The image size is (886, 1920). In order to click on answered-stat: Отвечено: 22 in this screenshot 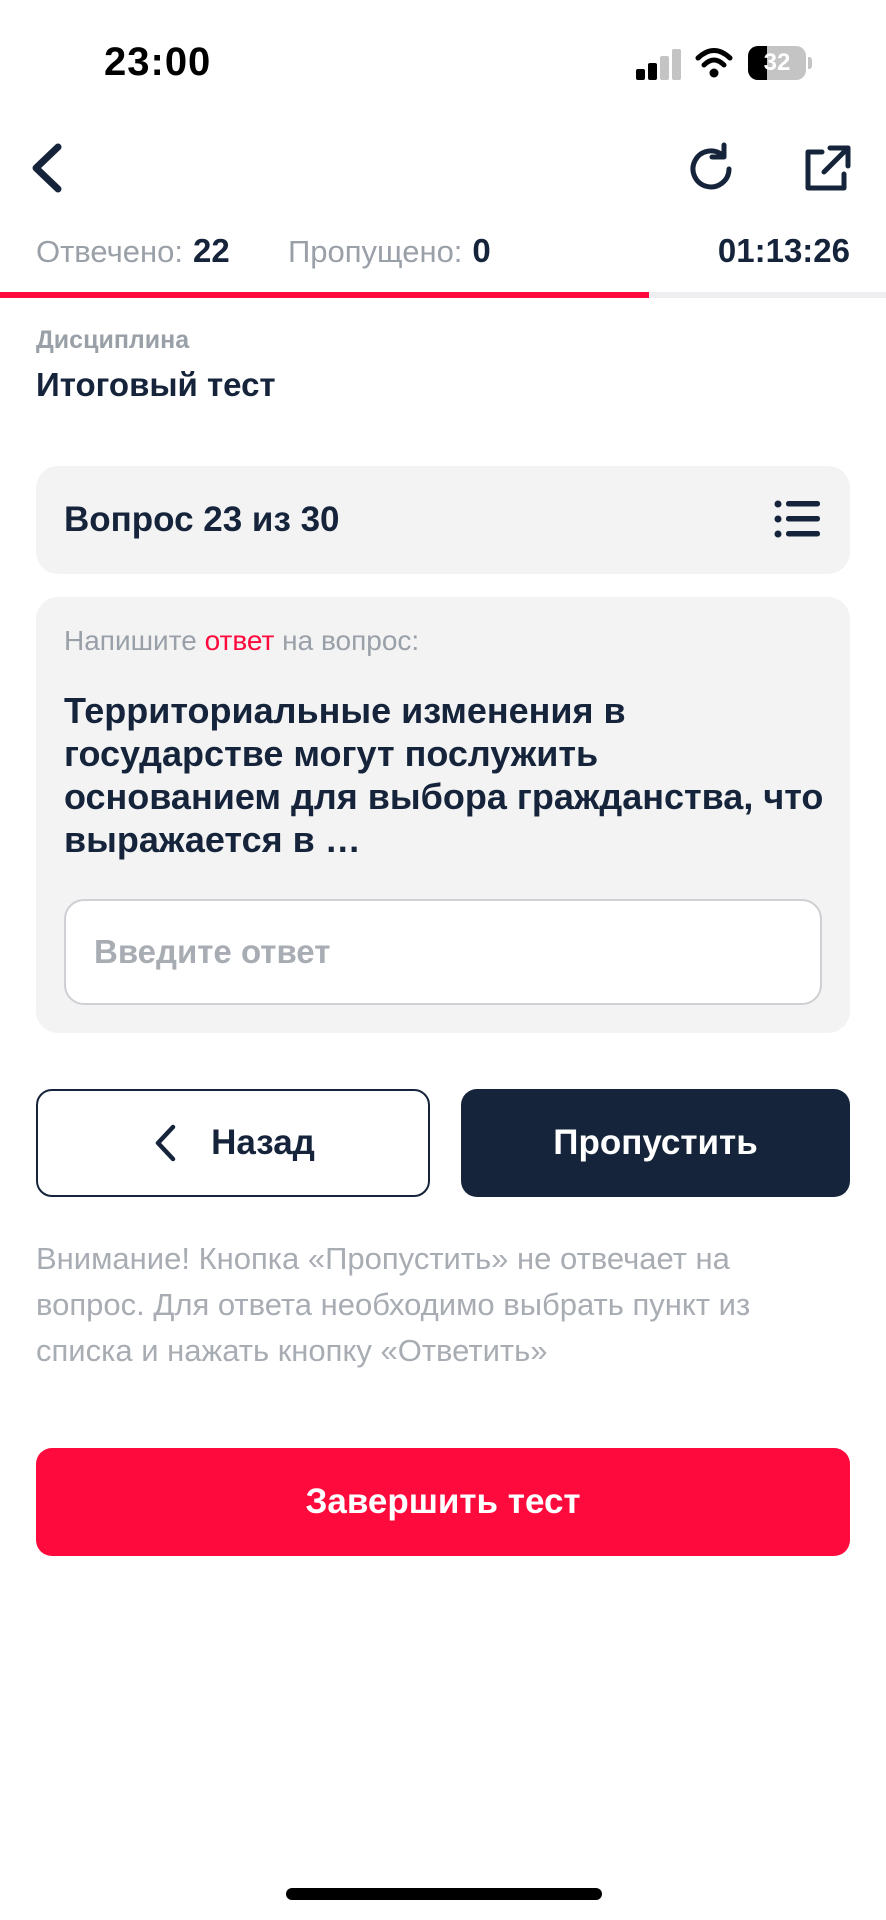, I will do `click(133, 251)`.